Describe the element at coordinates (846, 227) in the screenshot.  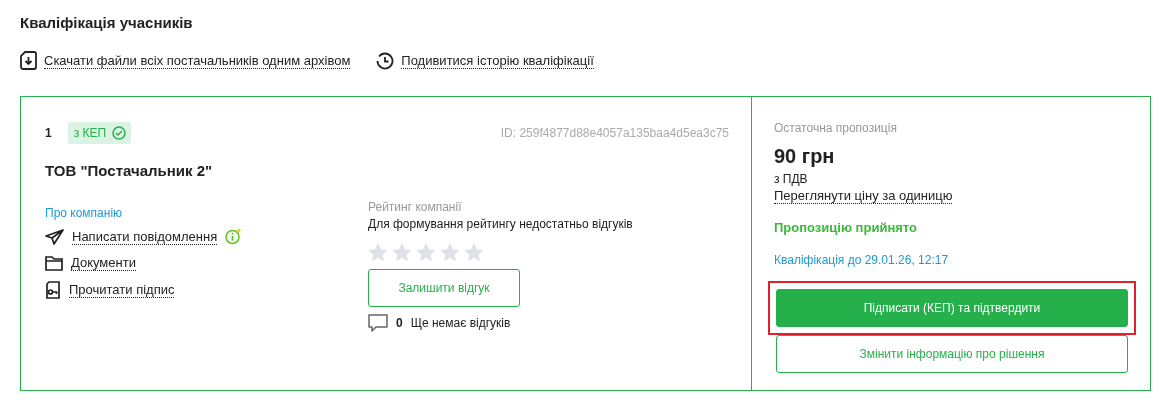
I see `offer-status: Пропозицію прийнято` at that location.